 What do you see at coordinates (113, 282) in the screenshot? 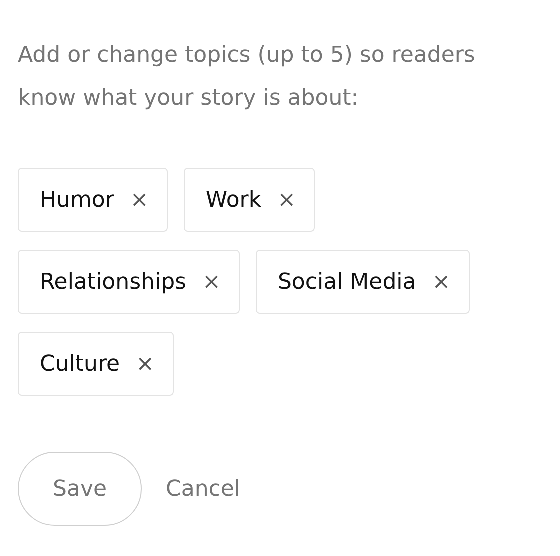
I see `topic-label: Relationships` at bounding box center [113, 282].